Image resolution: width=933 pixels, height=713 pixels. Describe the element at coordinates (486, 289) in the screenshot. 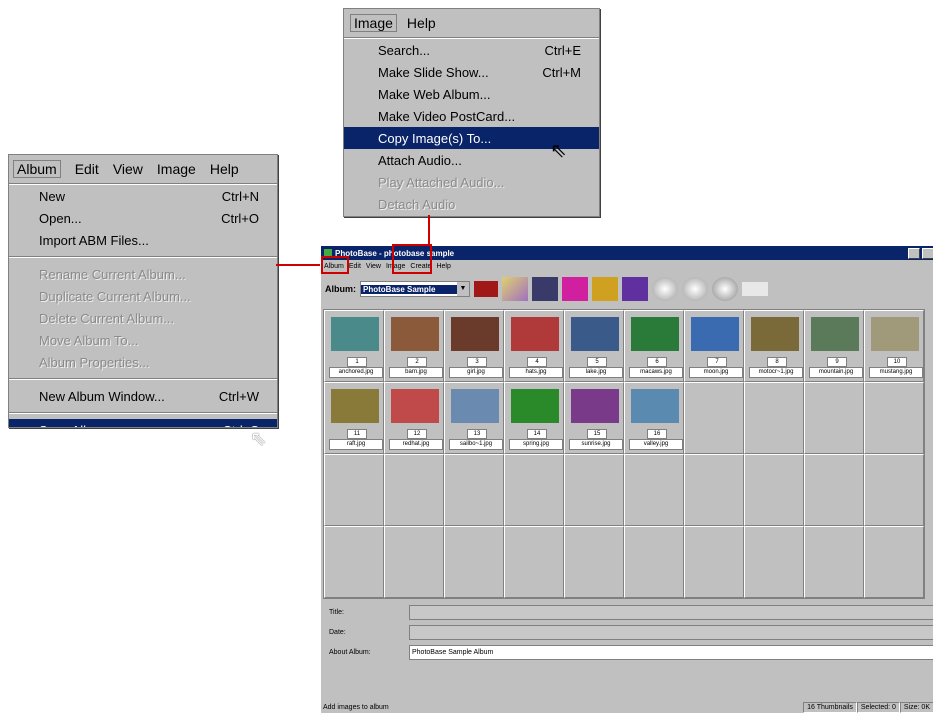

I see `album-color-button` at that location.